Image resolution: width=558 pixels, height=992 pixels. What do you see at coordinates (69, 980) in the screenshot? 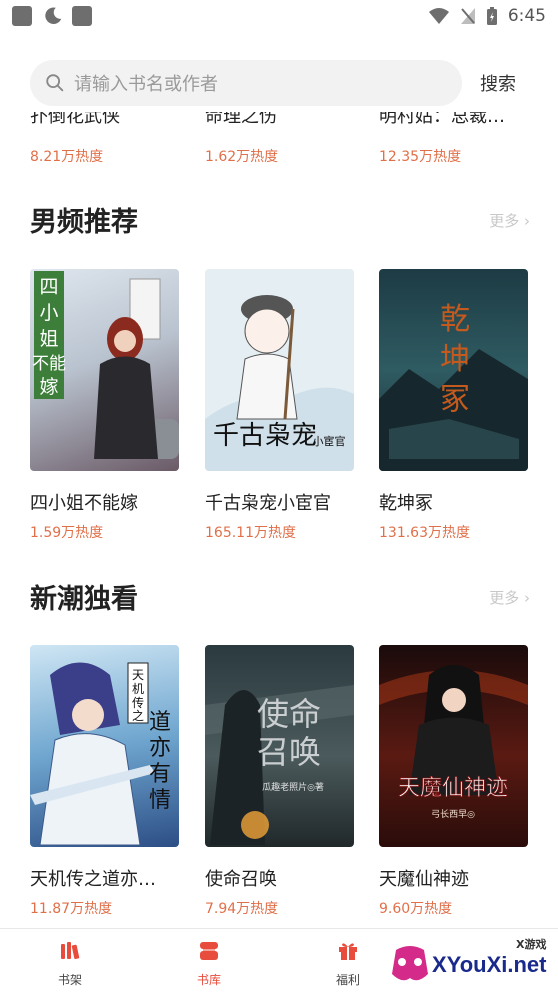
I see `nav-label: 书架` at bounding box center [69, 980].